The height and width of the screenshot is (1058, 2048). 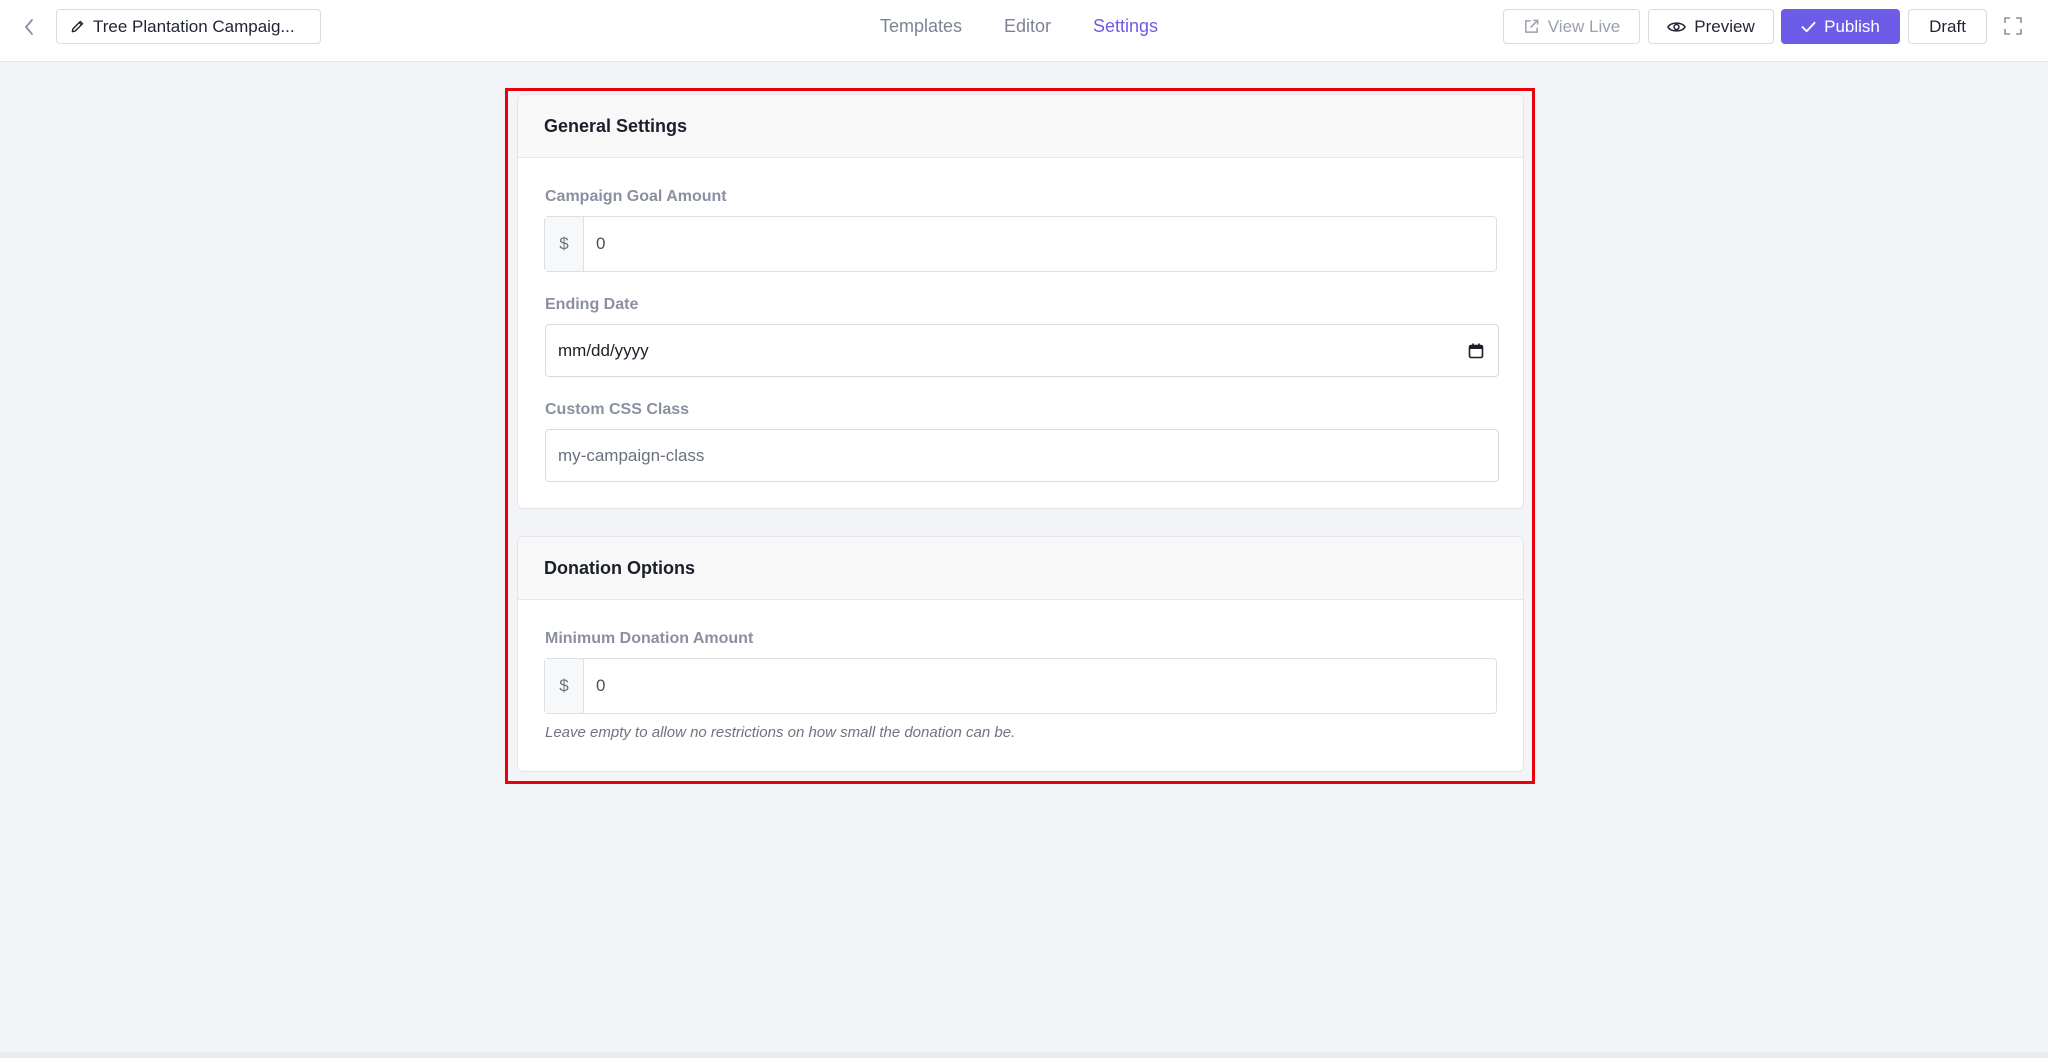 What do you see at coordinates (1040, 244) in the screenshot?
I see `goal-amount-value: 0` at bounding box center [1040, 244].